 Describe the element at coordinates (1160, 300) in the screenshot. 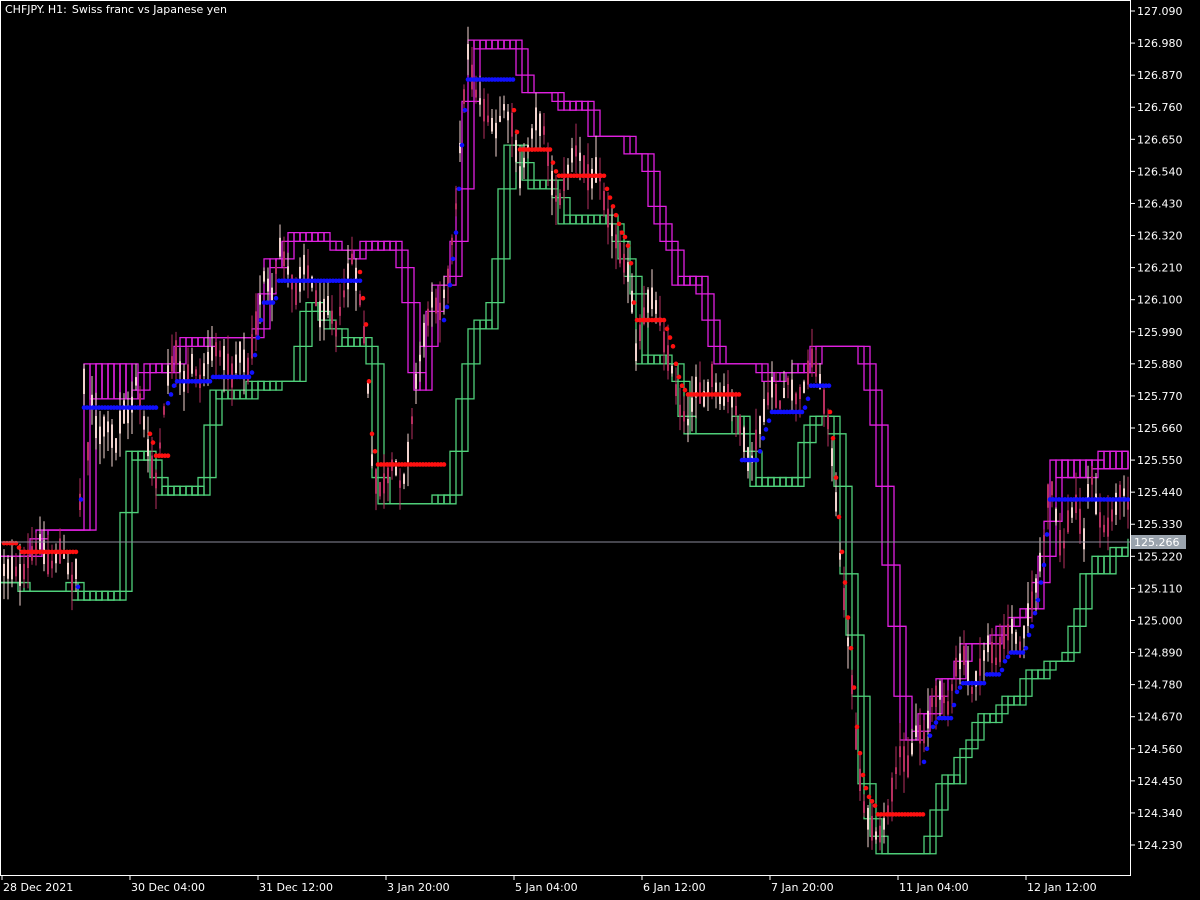

I see `y-tick-label: 126.100` at that location.